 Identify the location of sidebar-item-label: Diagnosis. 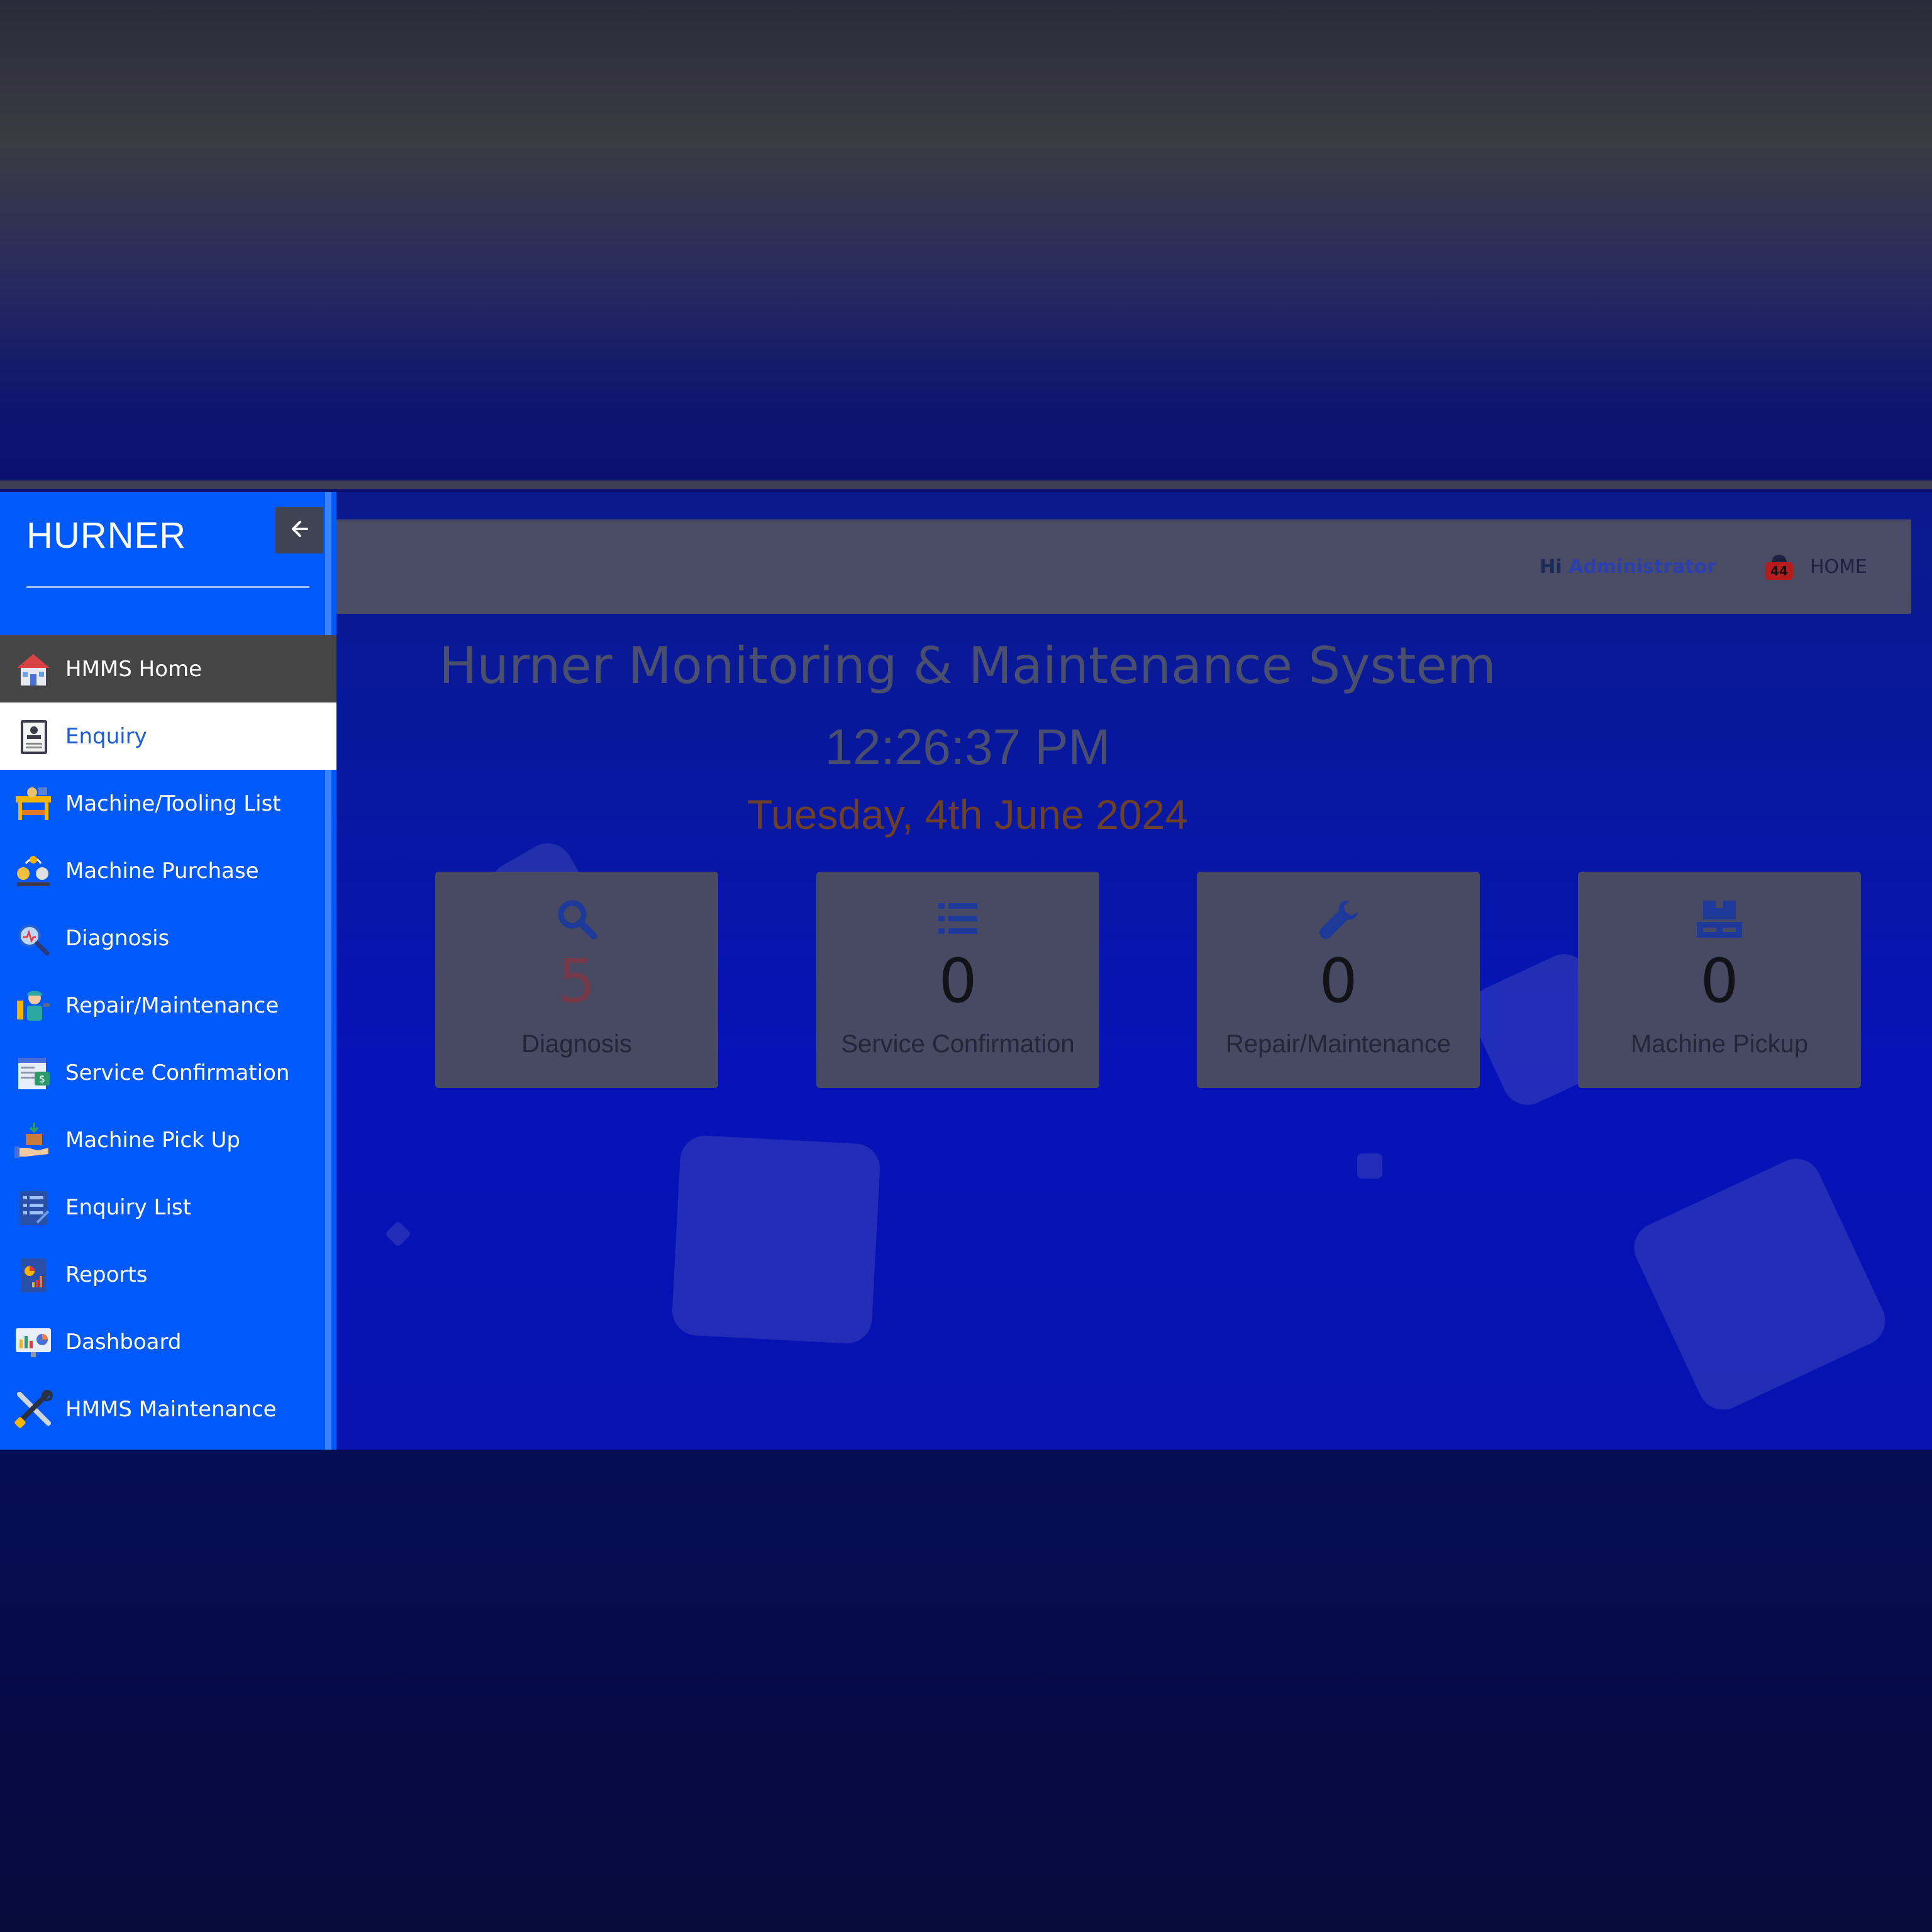
(117, 938).